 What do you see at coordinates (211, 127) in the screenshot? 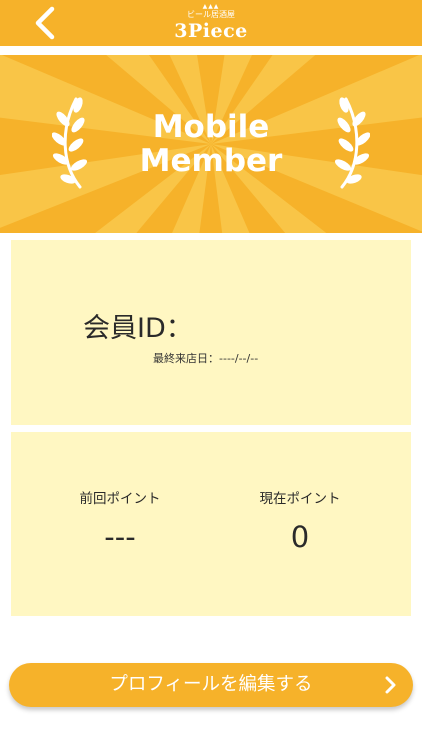
I see `banner-title-line1: Mobile` at bounding box center [211, 127].